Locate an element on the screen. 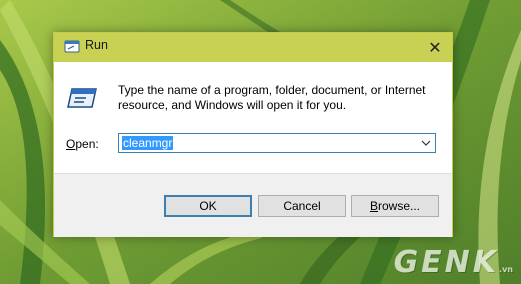  run-program-icon is located at coordinates (82, 98).